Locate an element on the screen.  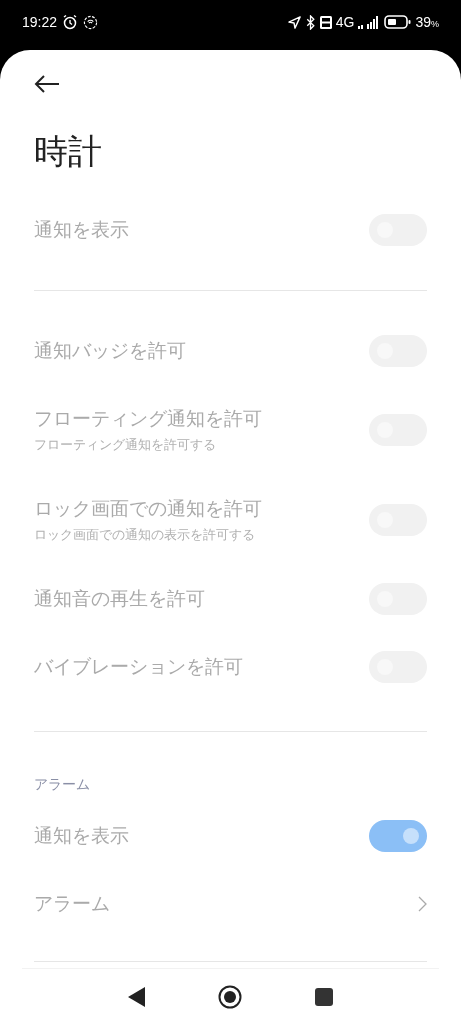
setting-title: 通知音の再生を許可 is located at coordinates (119, 598).